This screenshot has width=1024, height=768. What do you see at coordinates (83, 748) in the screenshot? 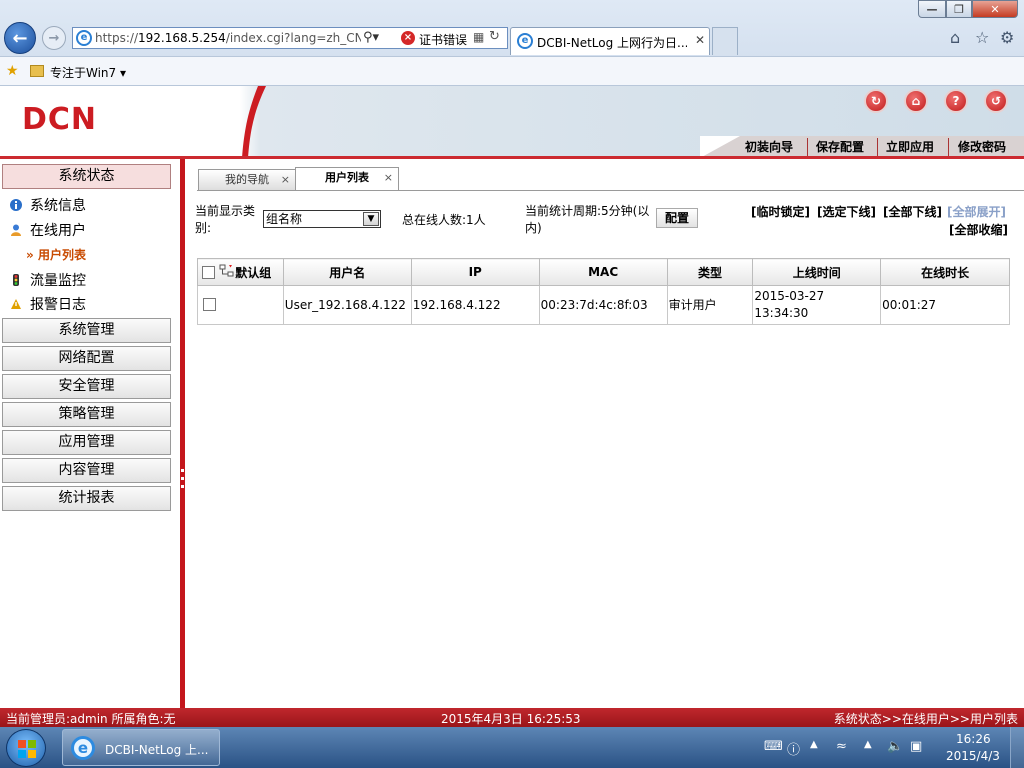
I see `ie-icon: e` at bounding box center [83, 748].